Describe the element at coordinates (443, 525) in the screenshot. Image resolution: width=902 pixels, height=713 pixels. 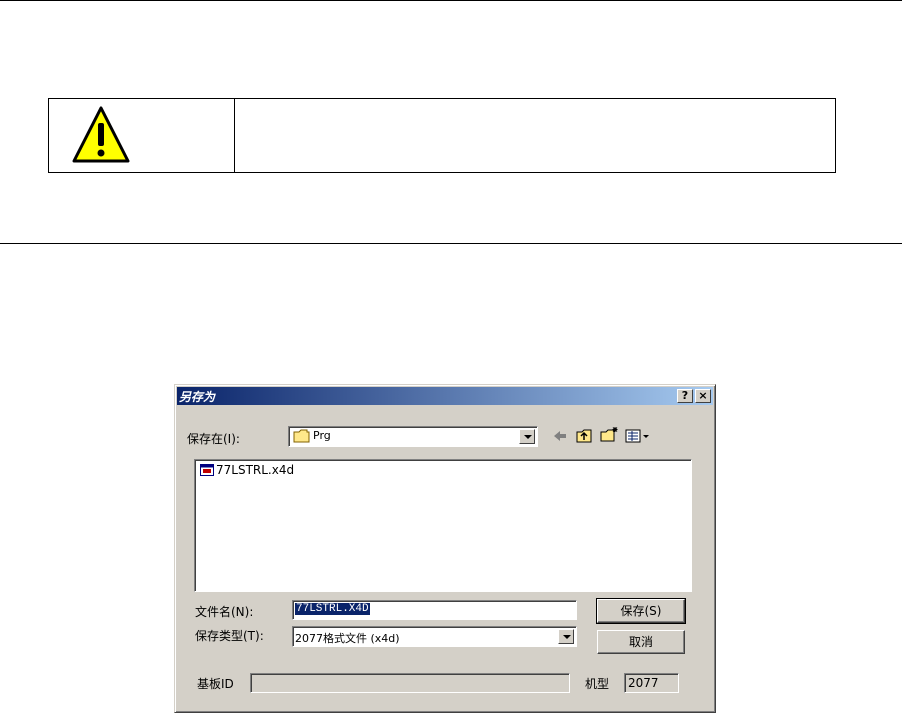
I see `file-list: 77LSTRL.x4d` at that location.